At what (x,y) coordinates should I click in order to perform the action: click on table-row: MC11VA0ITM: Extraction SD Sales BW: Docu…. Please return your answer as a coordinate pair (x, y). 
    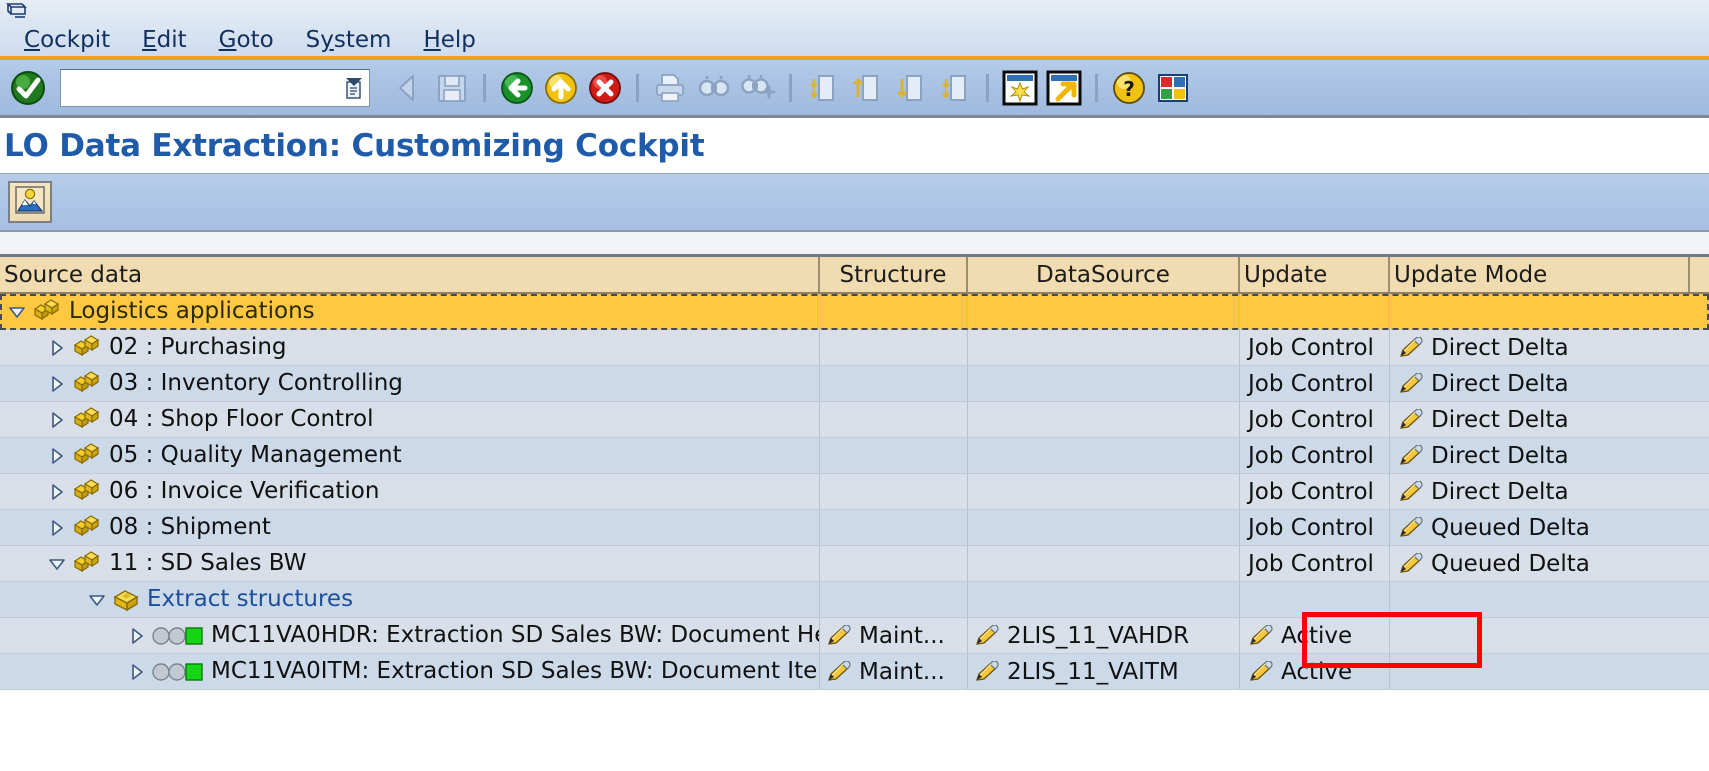
    Looking at the image, I should click on (854, 672).